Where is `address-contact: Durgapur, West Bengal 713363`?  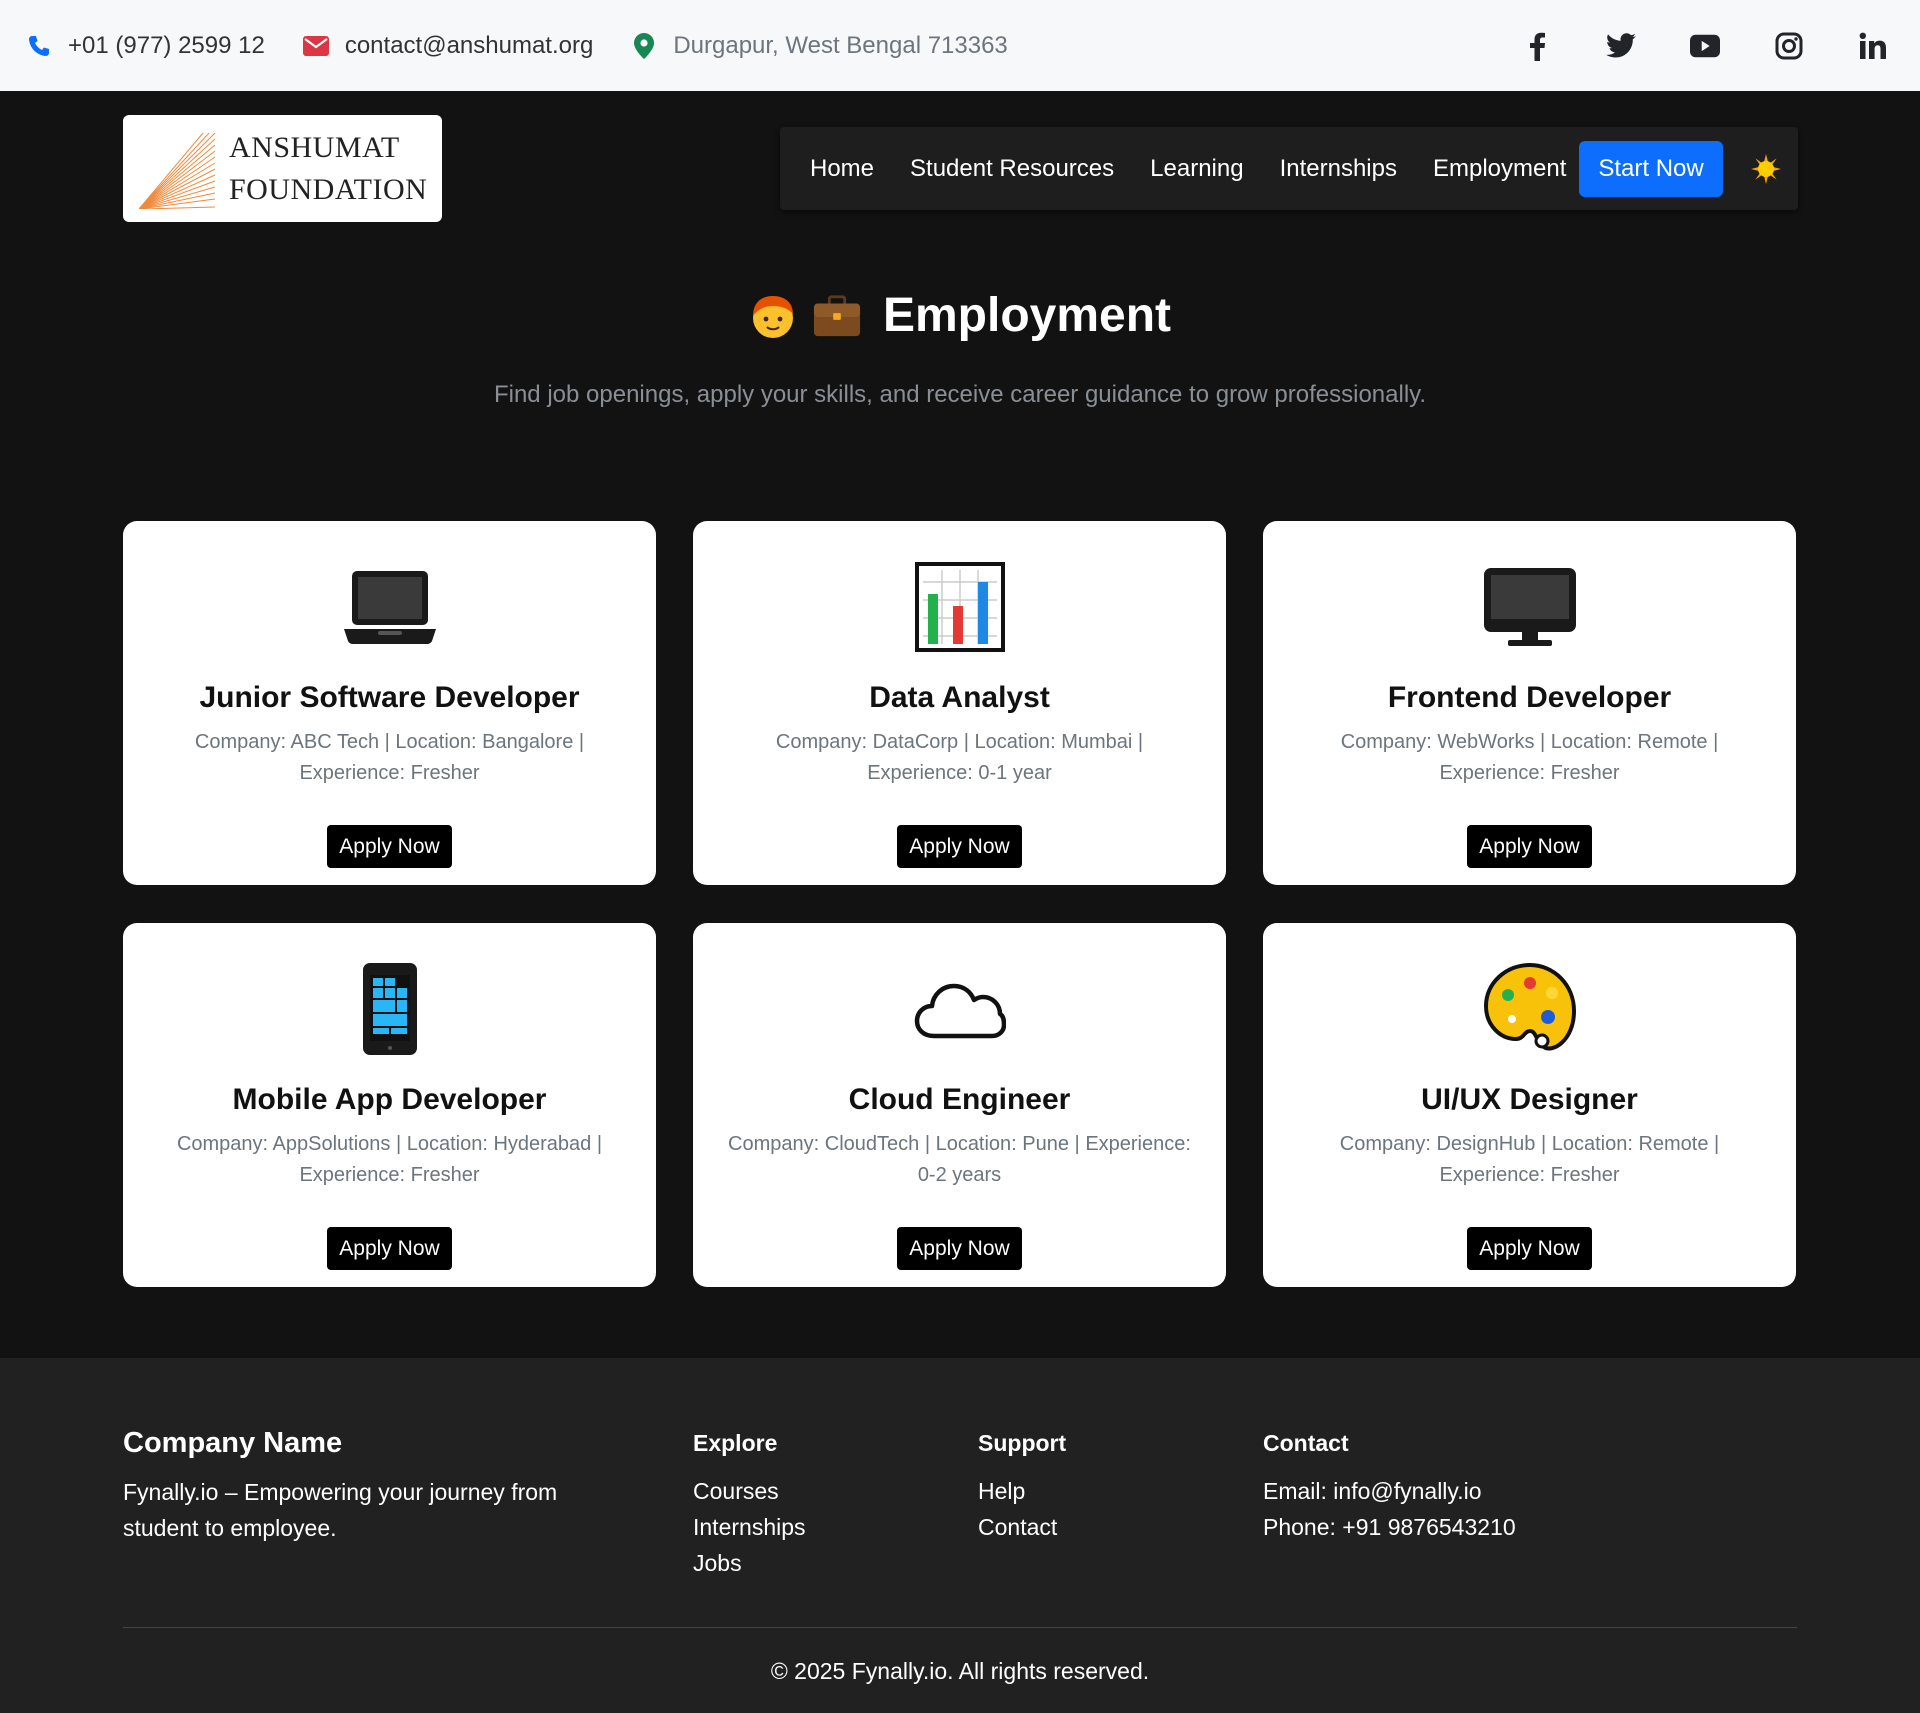
address-contact: Durgapur, West Bengal 713363 is located at coordinates (819, 45).